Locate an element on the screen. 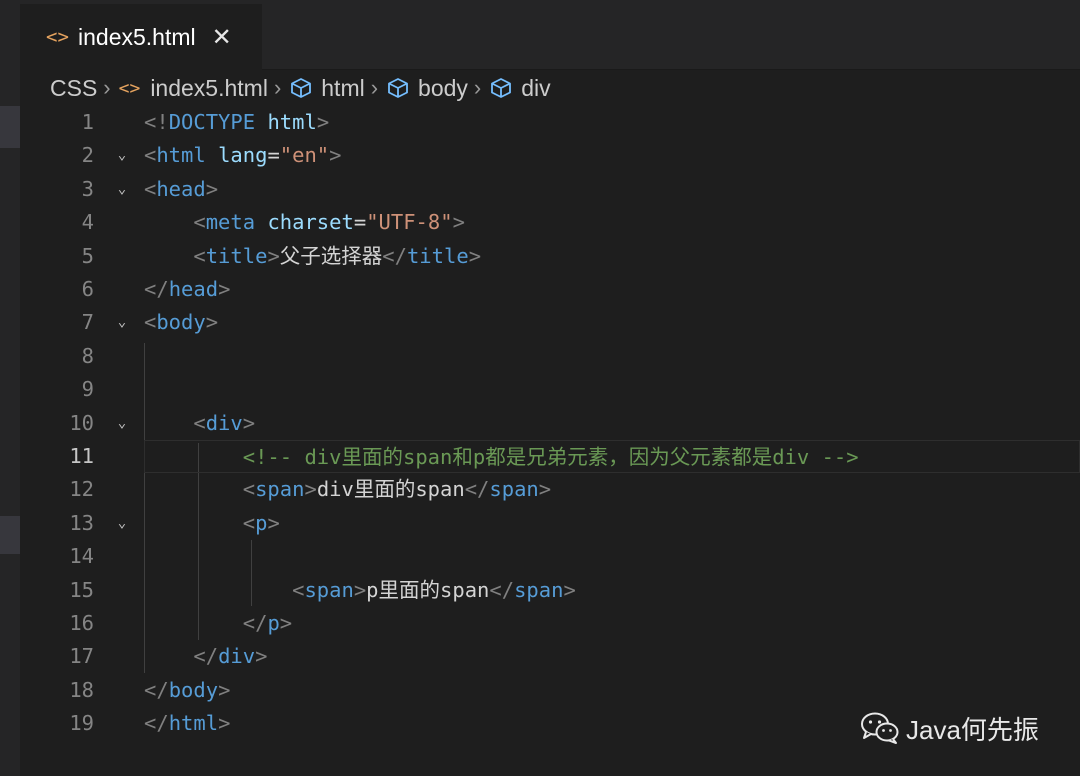  code-text: <div> is located at coordinates (224, 422).